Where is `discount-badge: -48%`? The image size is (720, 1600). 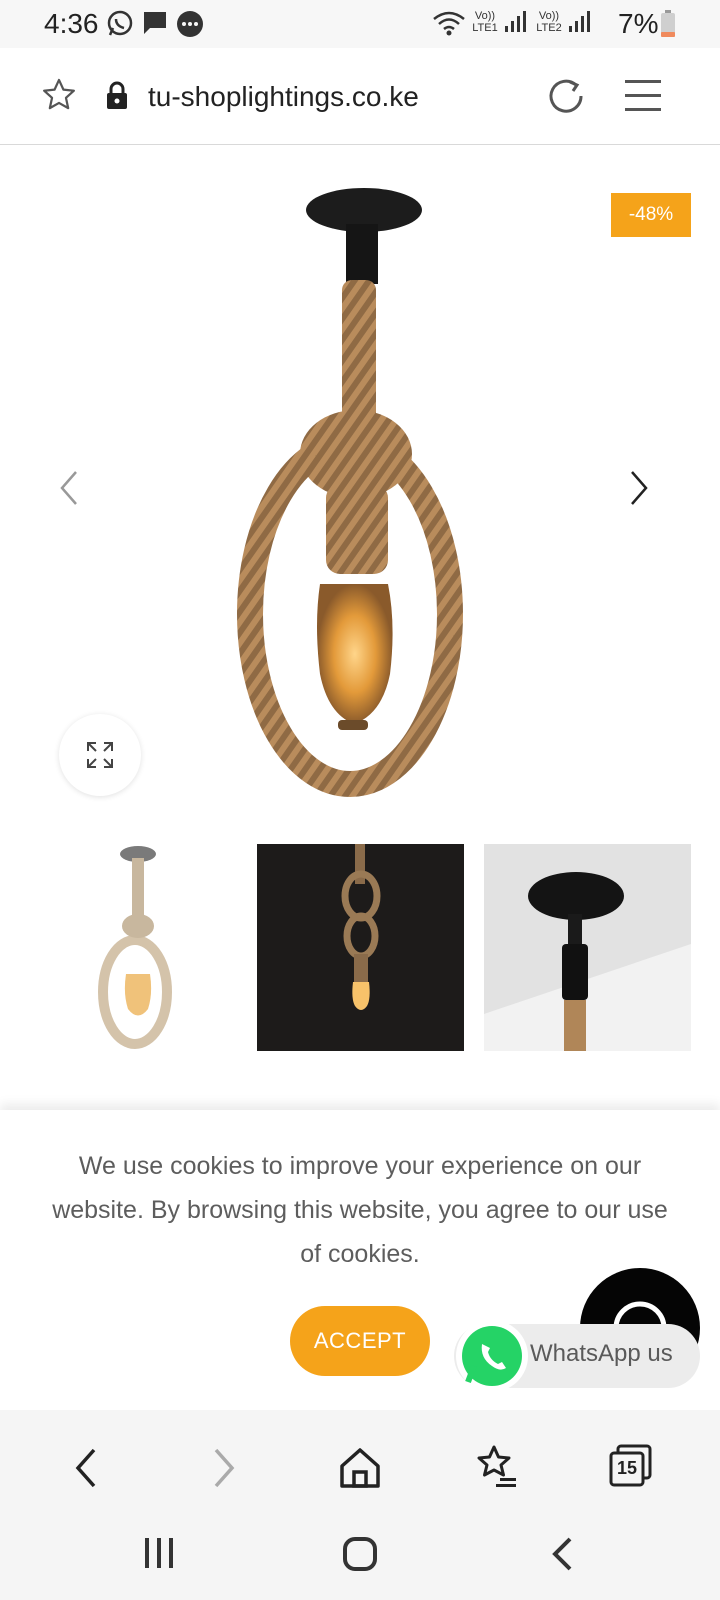 discount-badge: -48% is located at coordinates (651, 215).